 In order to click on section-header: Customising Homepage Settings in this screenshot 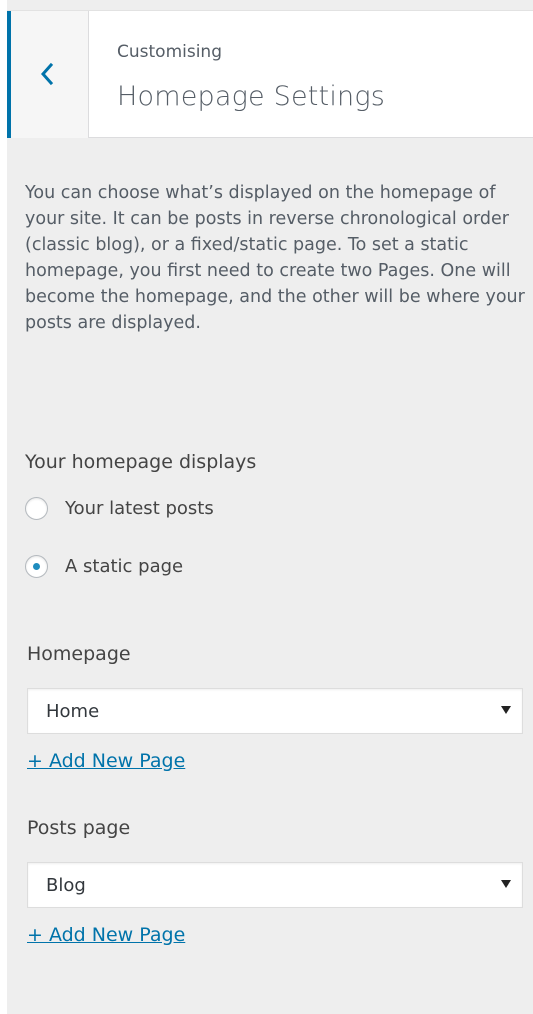, I will do `click(270, 74)`.